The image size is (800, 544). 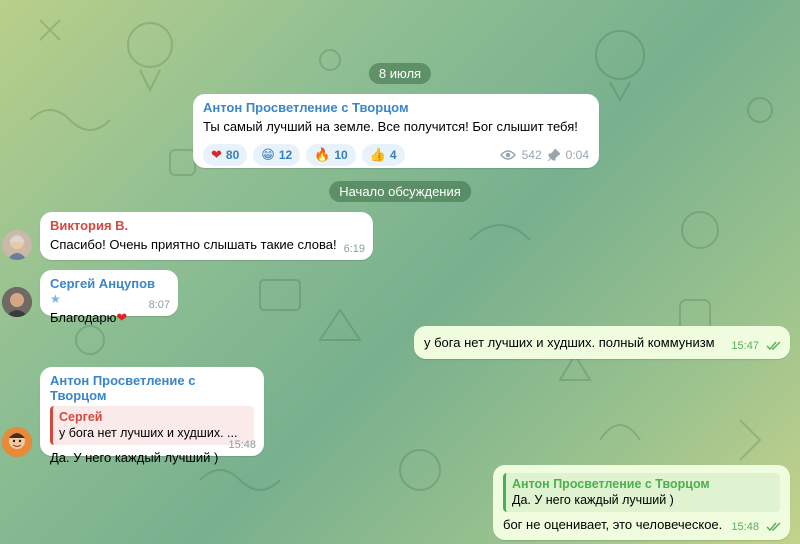 What do you see at coordinates (531, 155) in the screenshot?
I see `views-count: 542` at bounding box center [531, 155].